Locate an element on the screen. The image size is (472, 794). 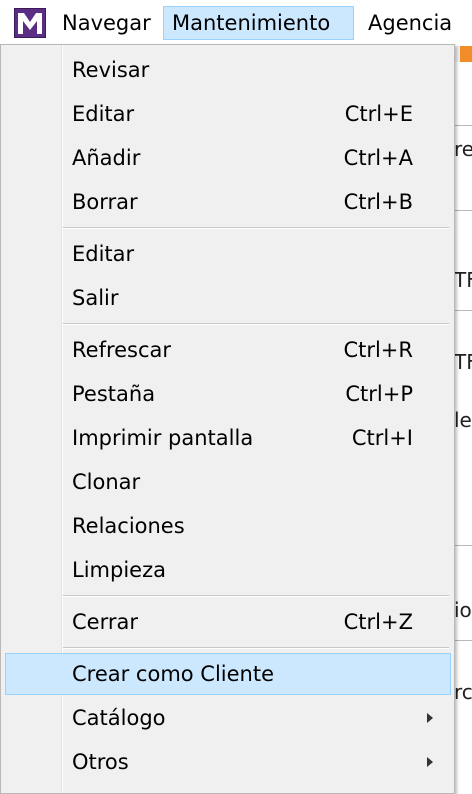
menu-item-revisar: Revisar is located at coordinates (228, 70).